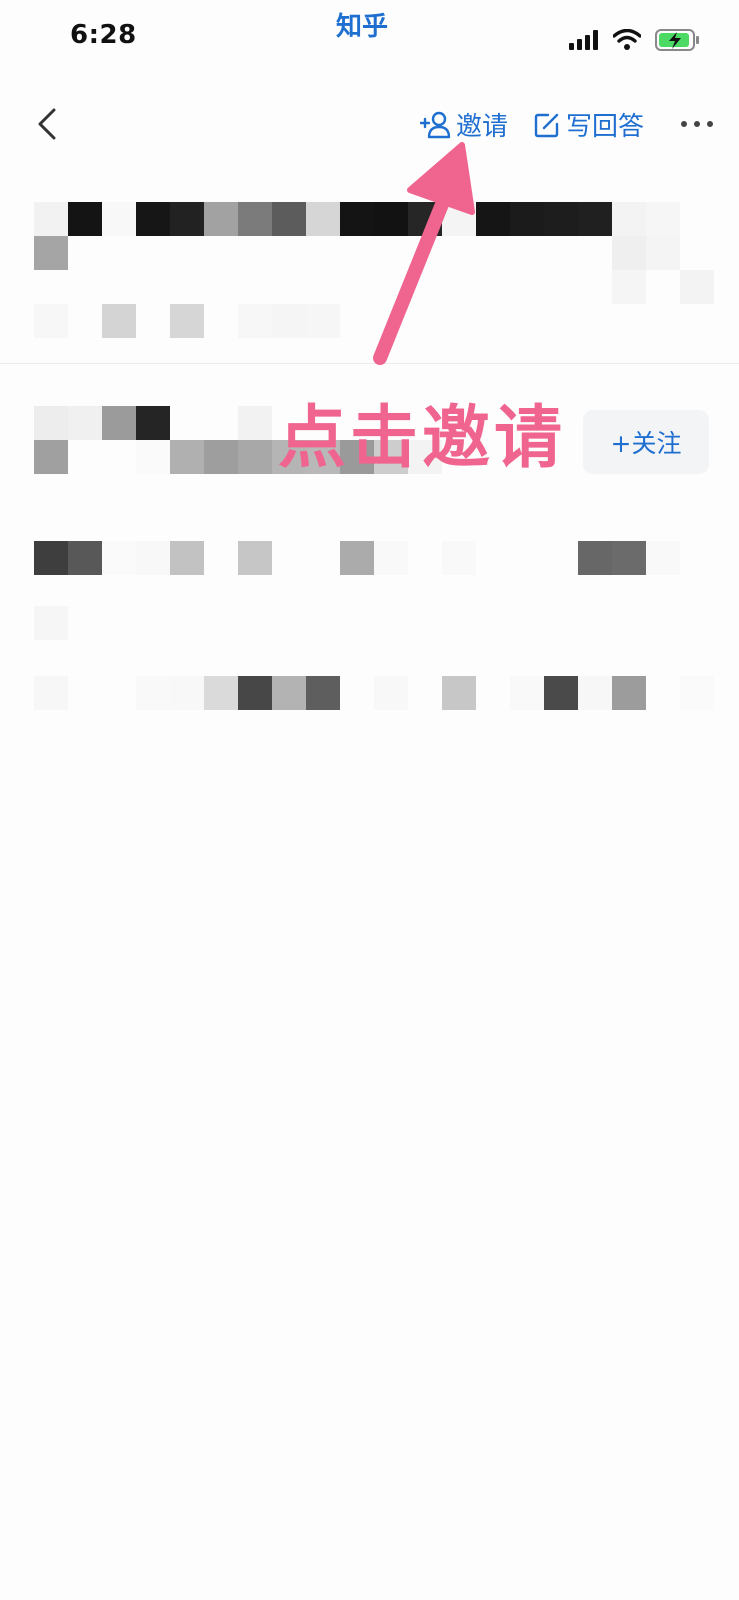 Image resolution: width=739 pixels, height=1600 pixels. What do you see at coordinates (677, 40) in the screenshot?
I see `battery-charging-icon` at bounding box center [677, 40].